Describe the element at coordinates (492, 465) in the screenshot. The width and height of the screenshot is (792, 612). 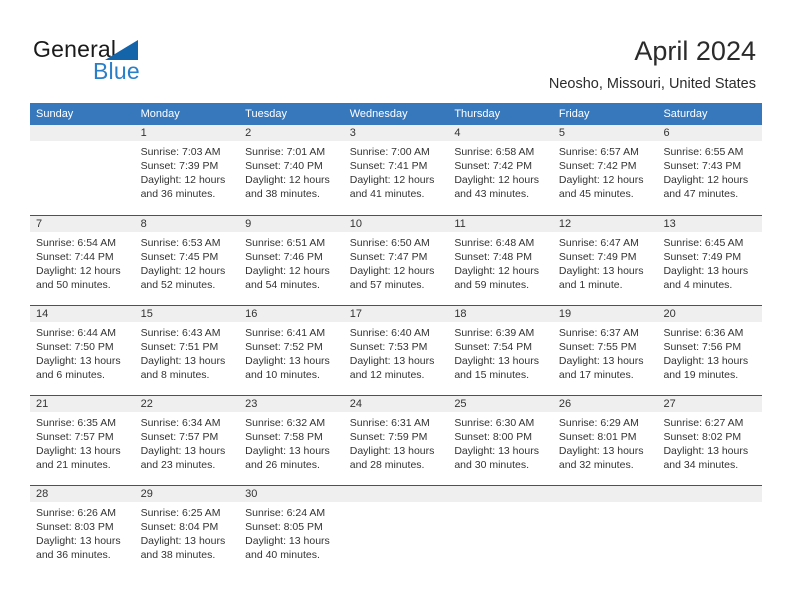
I see `daylight-text-line2: and 30 minutes.` at that location.